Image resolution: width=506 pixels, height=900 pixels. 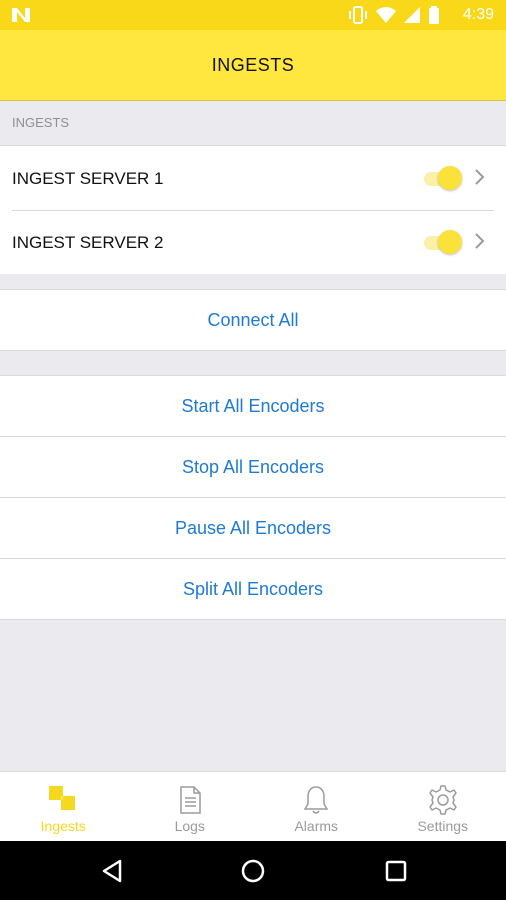 What do you see at coordinates (396, 871) in the screenshot?
I see `recents-icon` at bounding box center [396, 871].